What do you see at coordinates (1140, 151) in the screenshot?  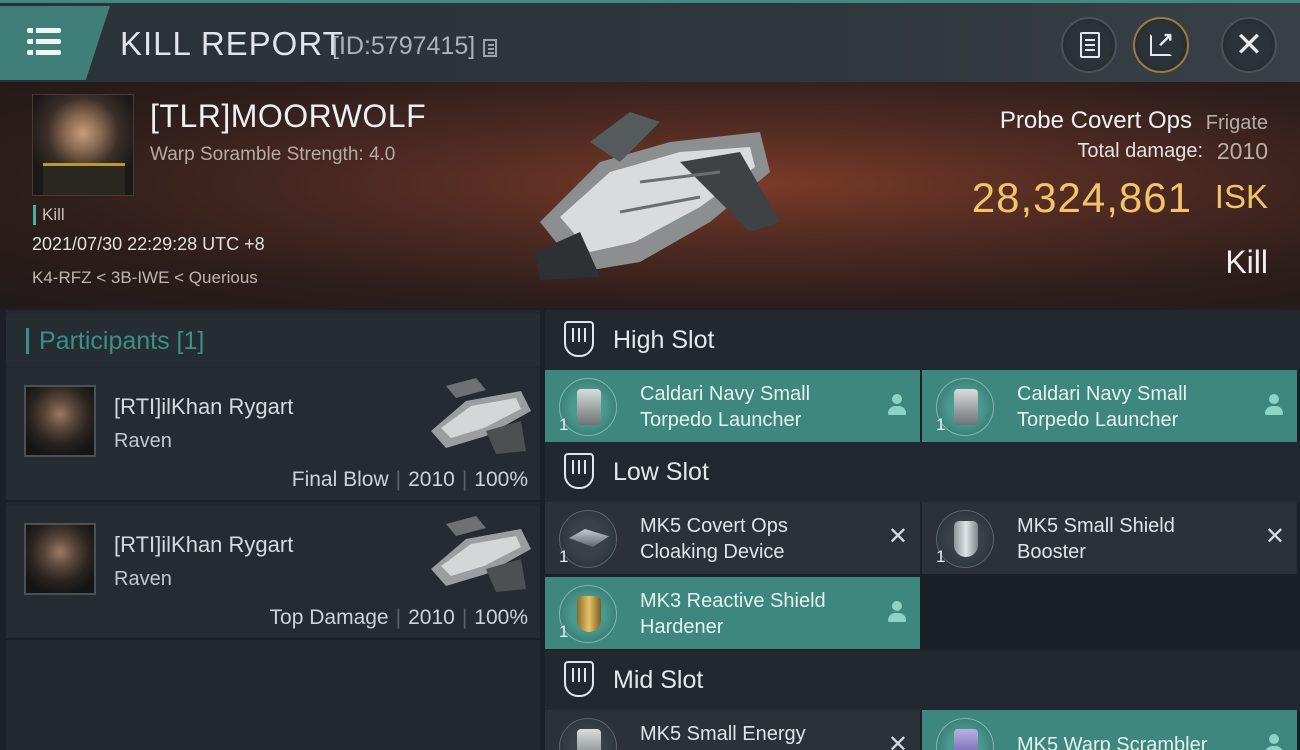 I see `total-damage-label: Total damage:` at bounding box center [1140, 151].